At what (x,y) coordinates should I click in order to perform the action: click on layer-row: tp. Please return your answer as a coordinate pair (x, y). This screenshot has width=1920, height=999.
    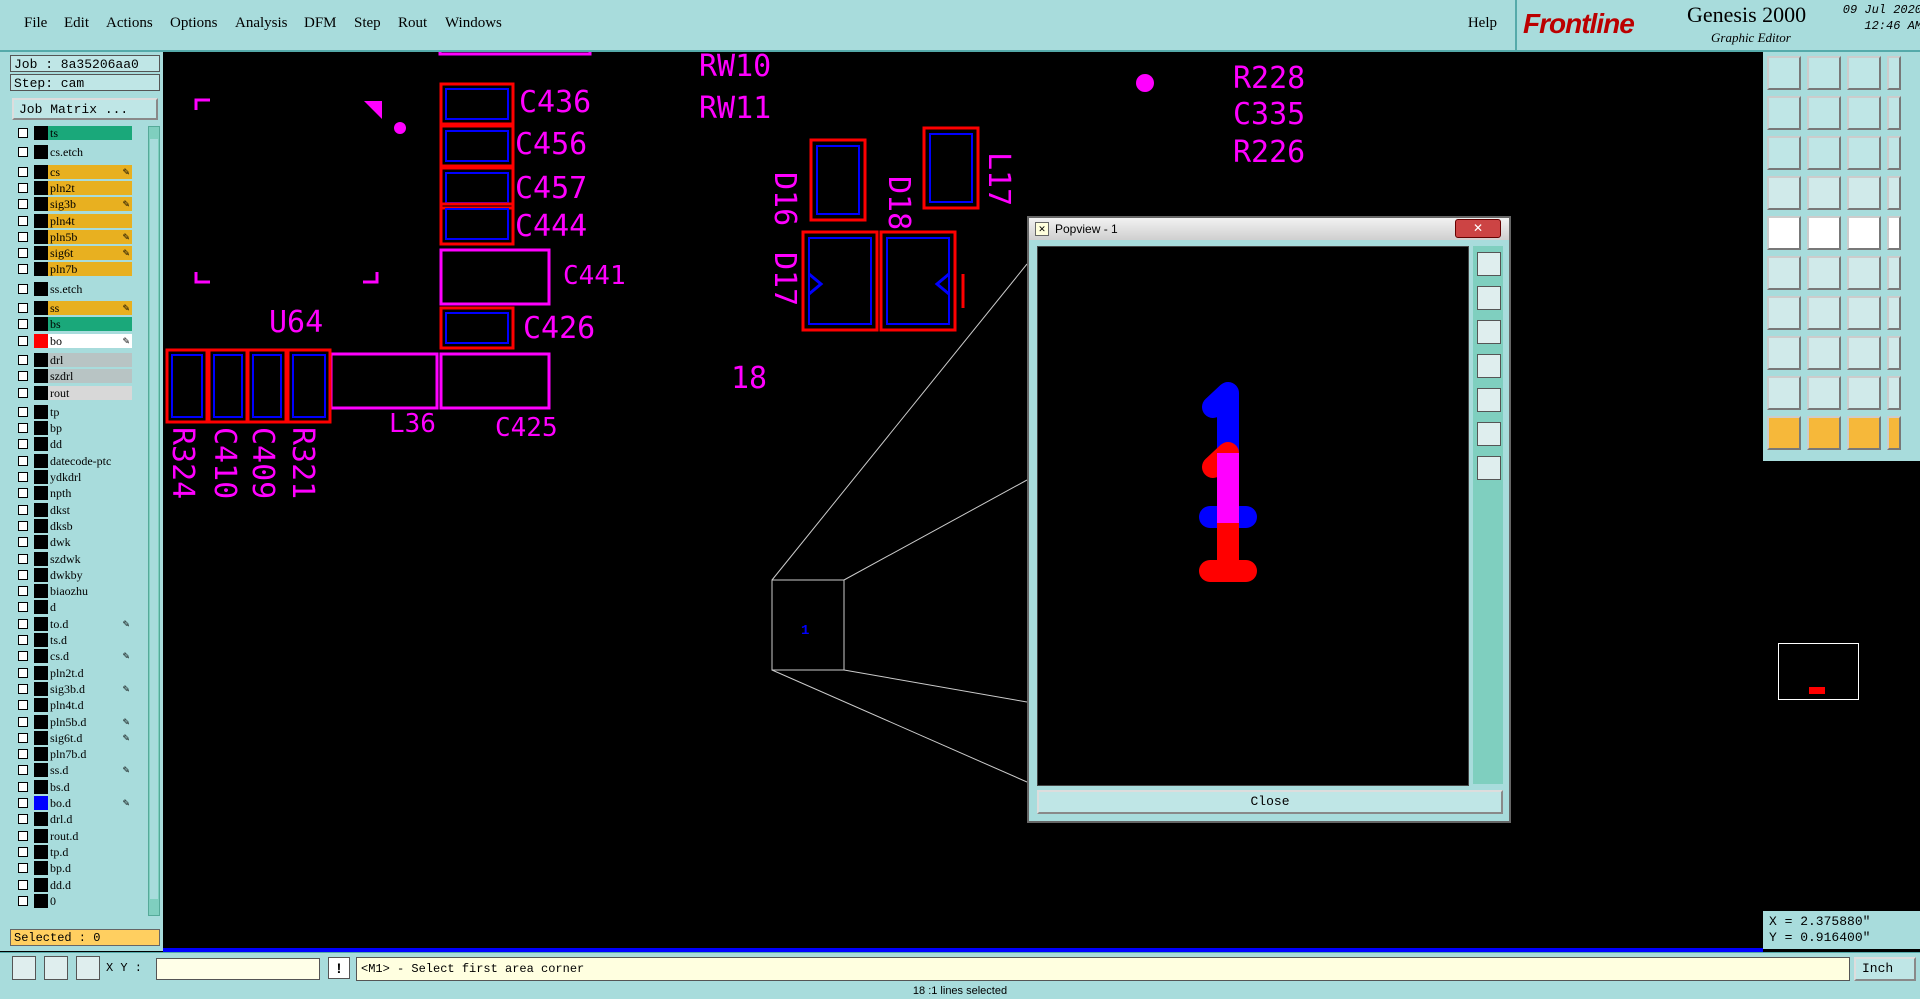
    Looking at the image, I should click on (73, 411).